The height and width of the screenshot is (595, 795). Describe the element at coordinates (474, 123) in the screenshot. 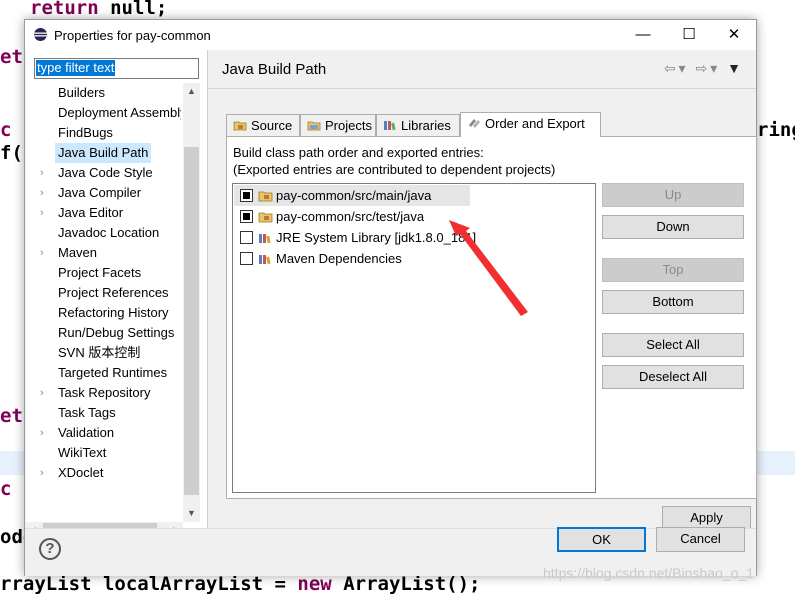

I see `order-export-icon` at that location.